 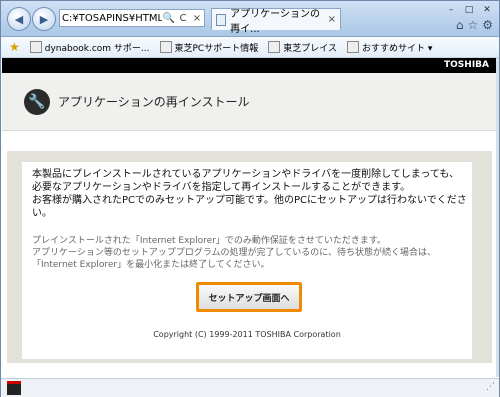 What do you see at coordinates (497, 217) in the screenshot?
I see `scrollbar` at bounding box center [497, 217].